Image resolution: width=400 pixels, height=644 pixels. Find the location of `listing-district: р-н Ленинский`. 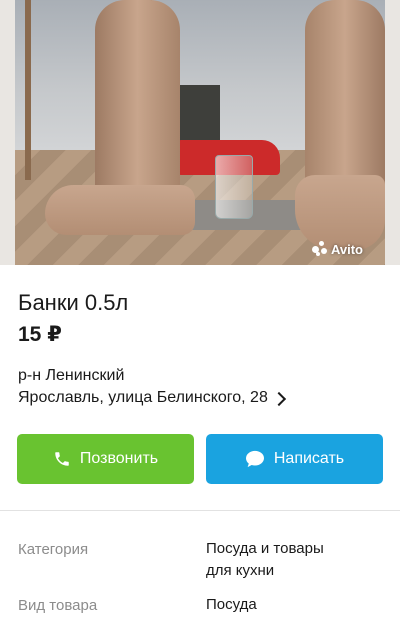

listing-district: р-н Ленинский is located at coordinates (71, 375).